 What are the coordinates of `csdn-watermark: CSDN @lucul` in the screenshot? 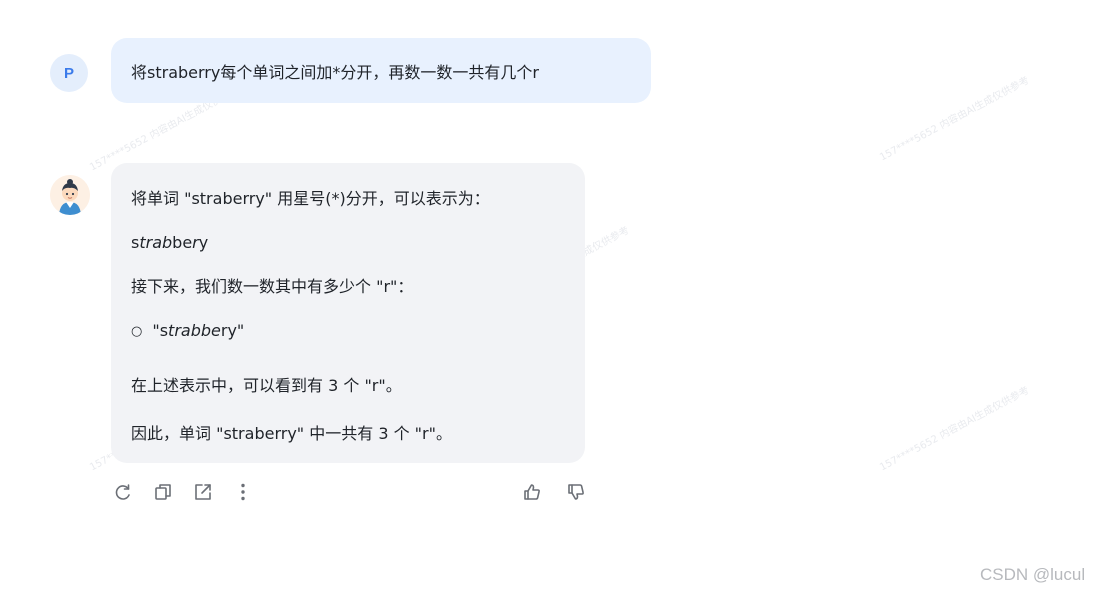 It's located at (1033, 574).